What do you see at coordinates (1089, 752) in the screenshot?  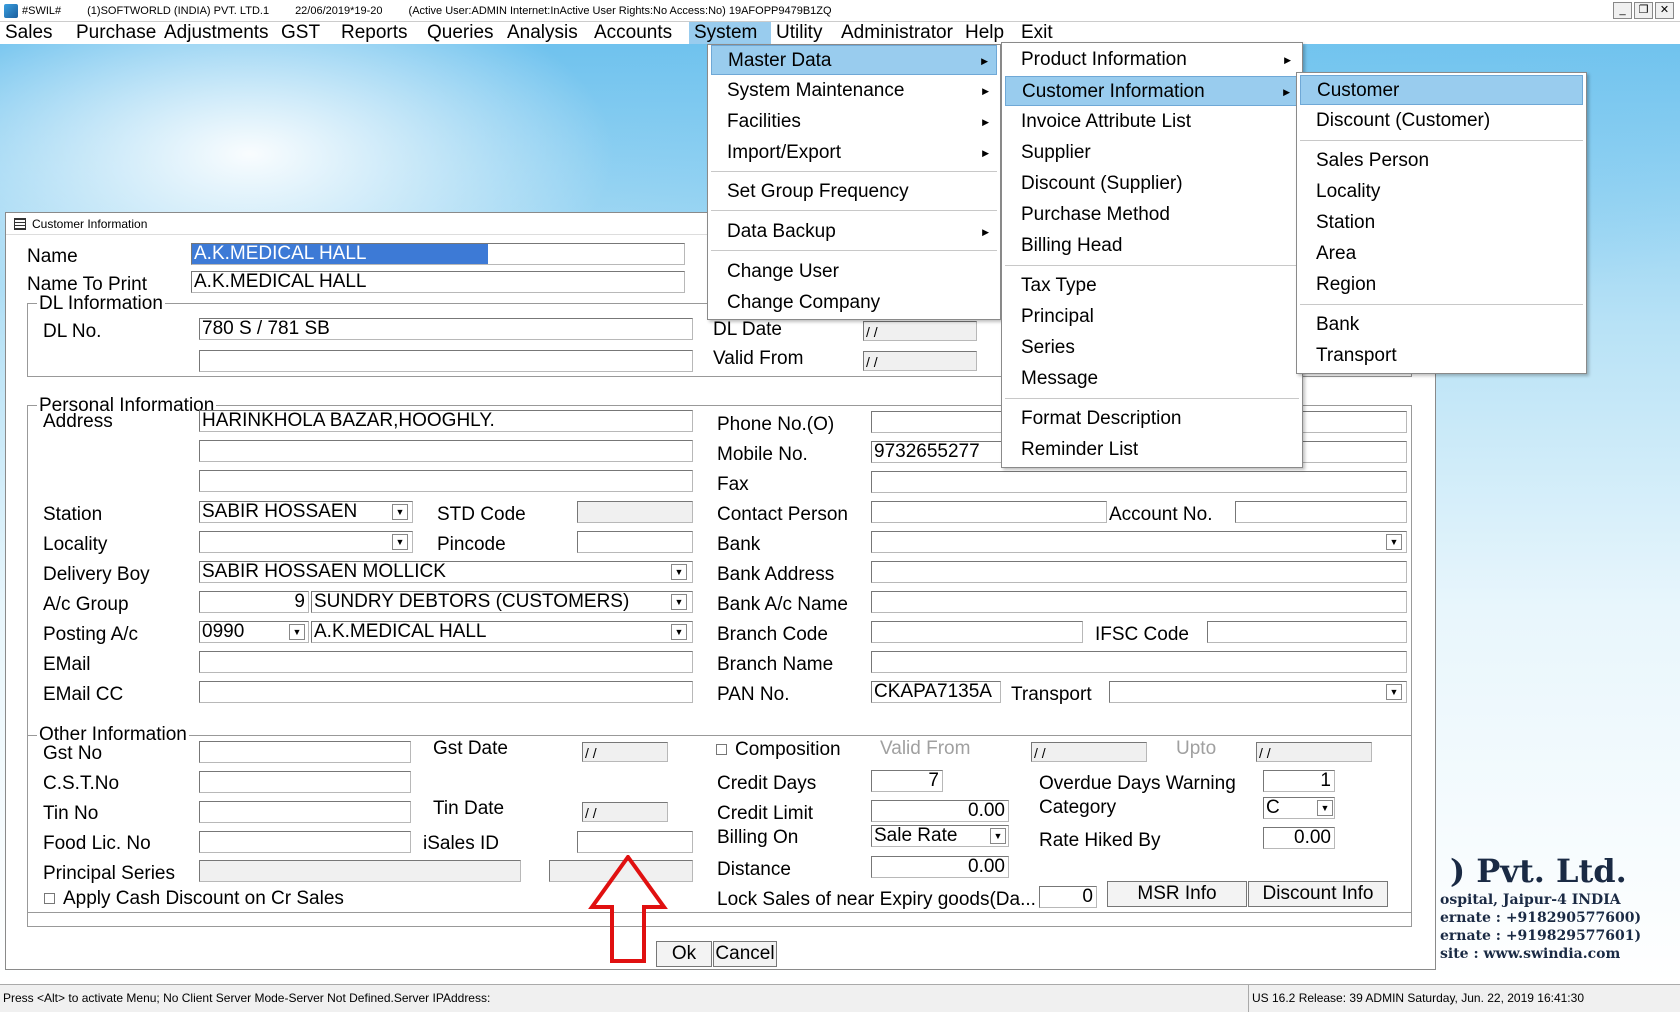 I see `composition-valid-from-input: / /` at bounding box center [1089, 752].